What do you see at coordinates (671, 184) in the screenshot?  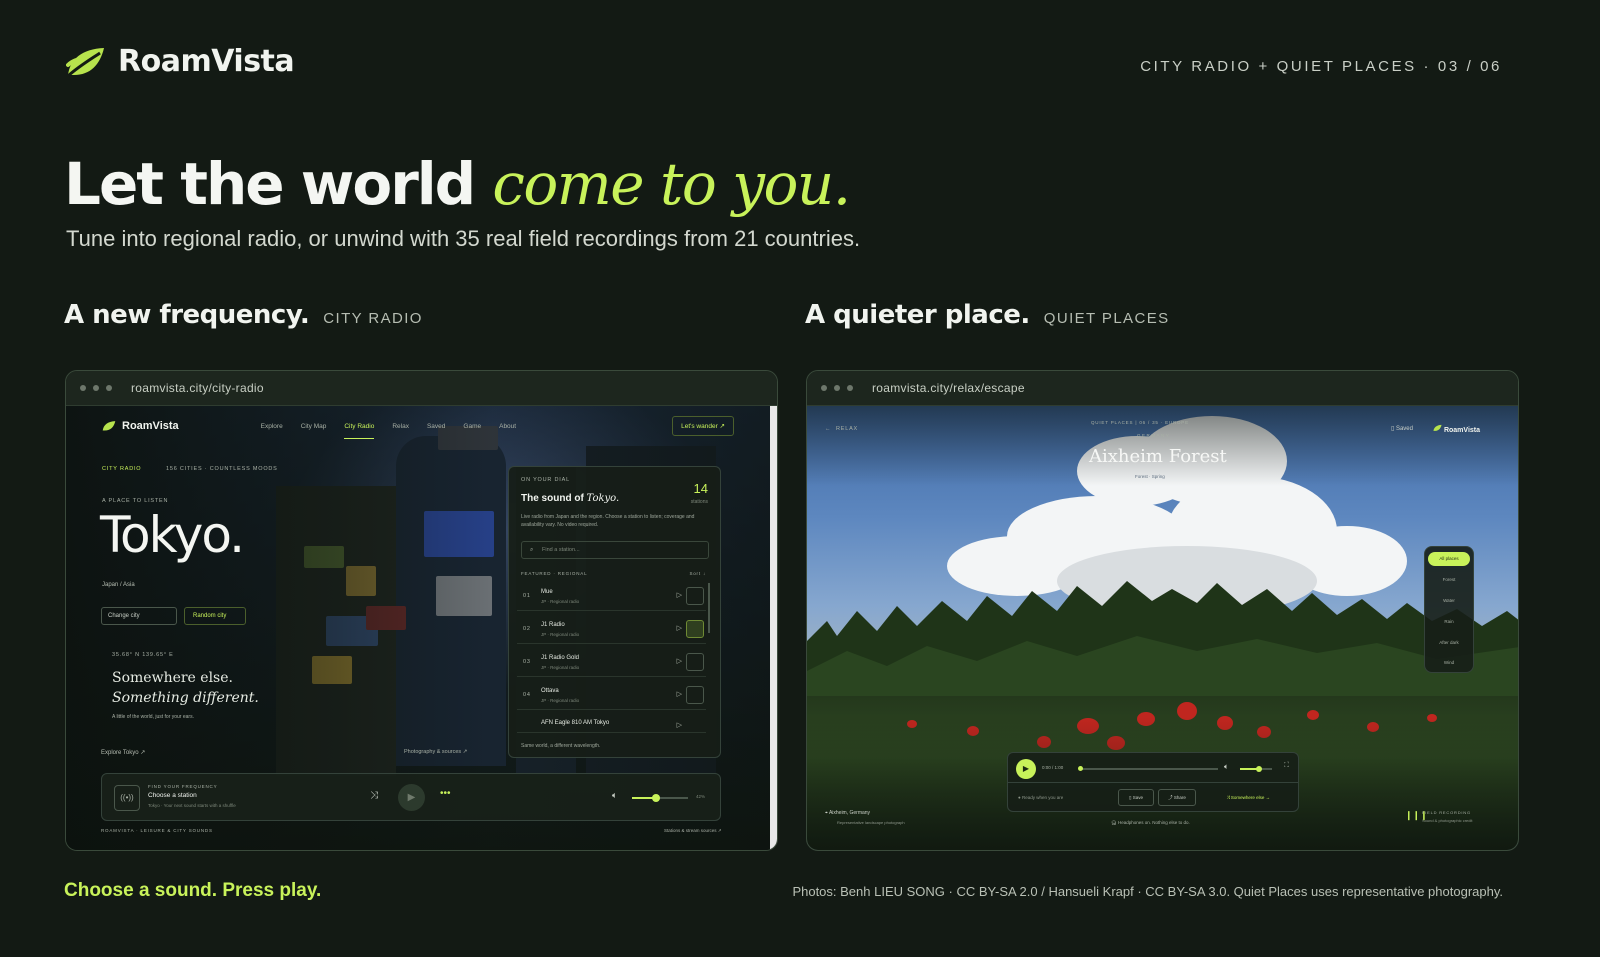 I see `hero-title-accent: come to you.` at bounding box center [671, 184].